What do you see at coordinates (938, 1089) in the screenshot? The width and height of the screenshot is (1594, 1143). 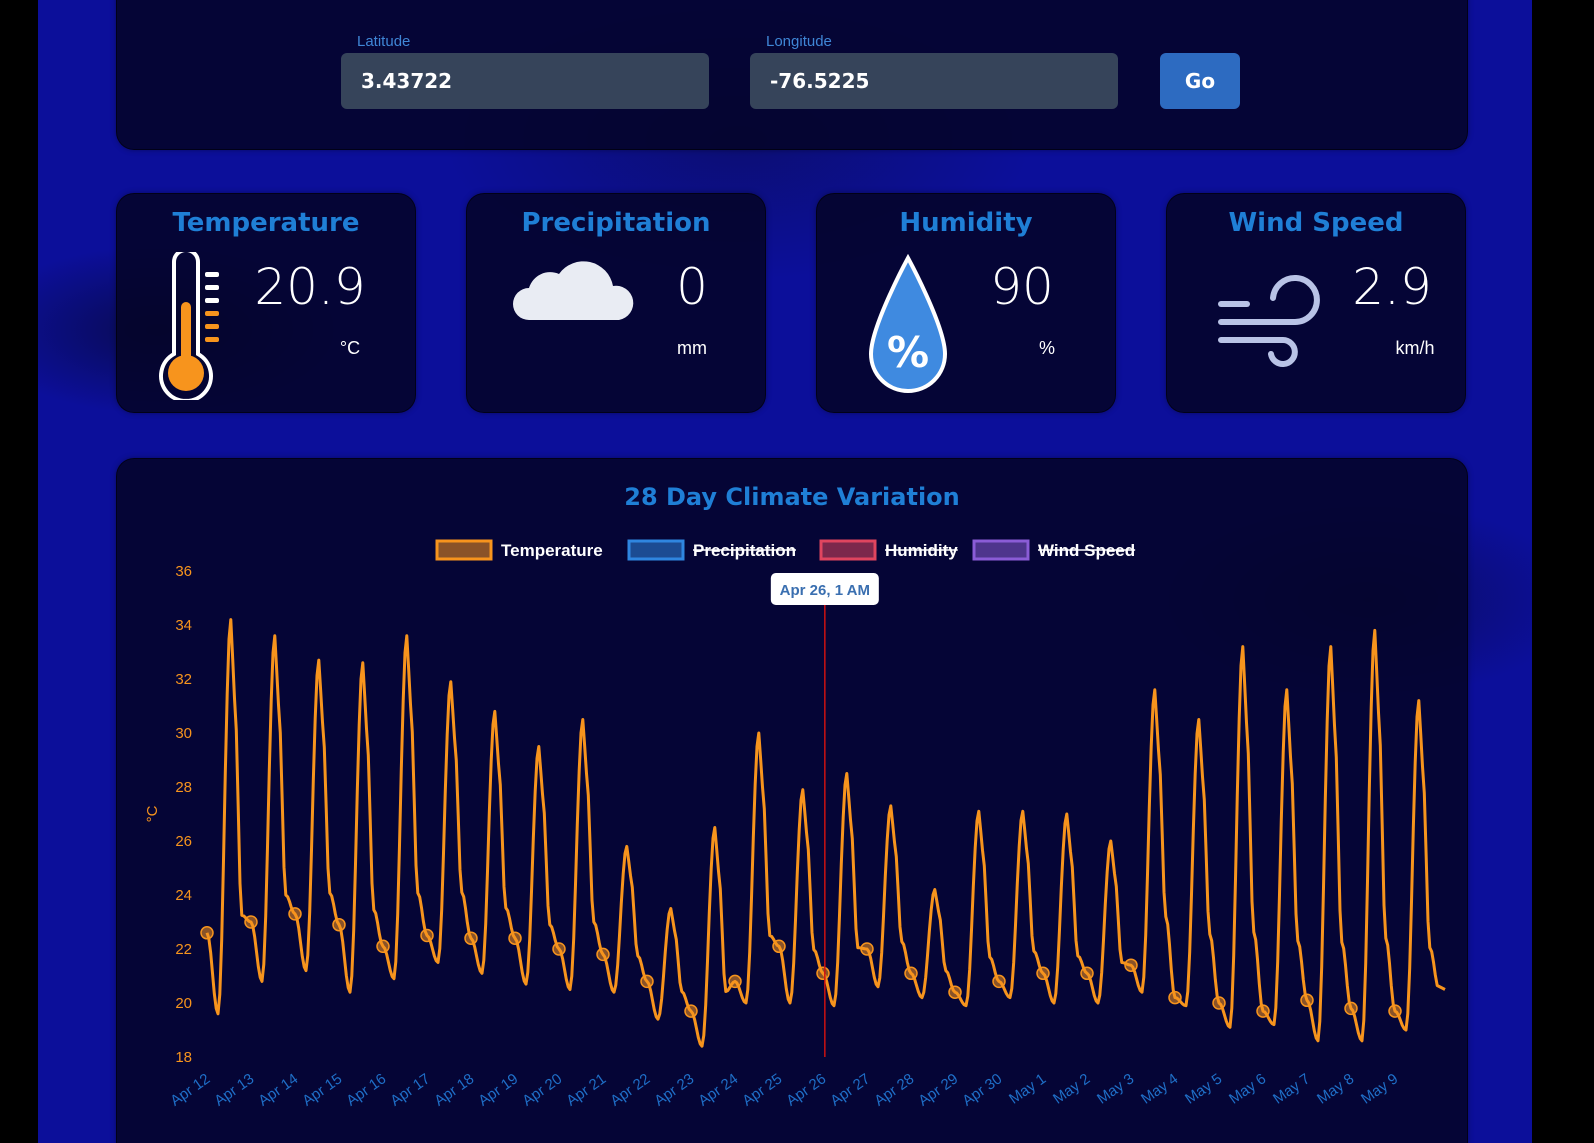 I see `x-tick-label: Apr 29` at bounding box center [938, 1089].